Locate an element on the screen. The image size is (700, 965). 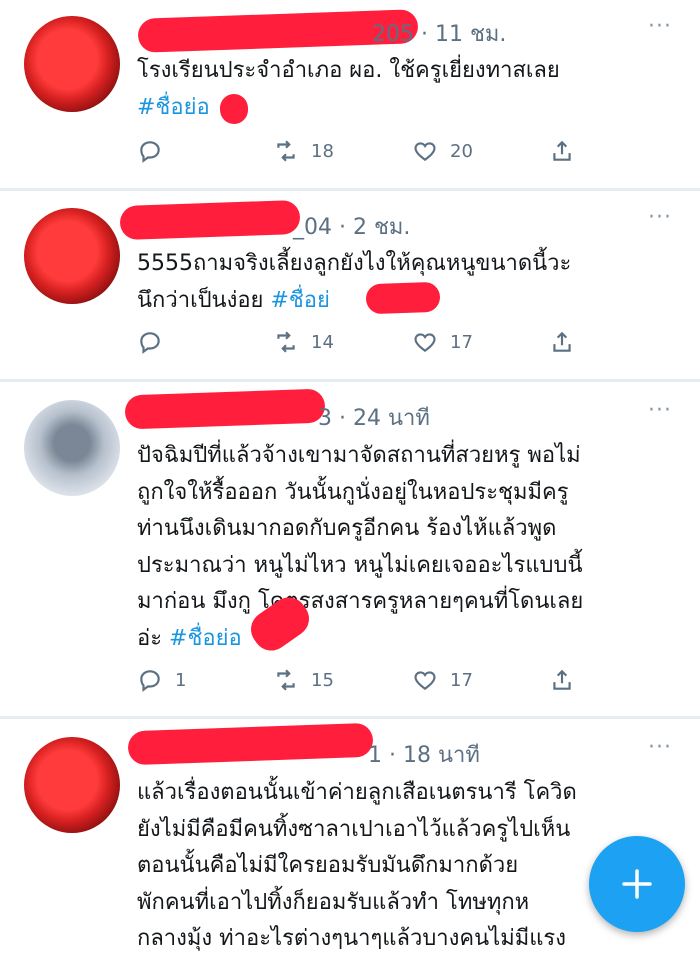
retweet-button: 15 is located at coordinates (303, 680).